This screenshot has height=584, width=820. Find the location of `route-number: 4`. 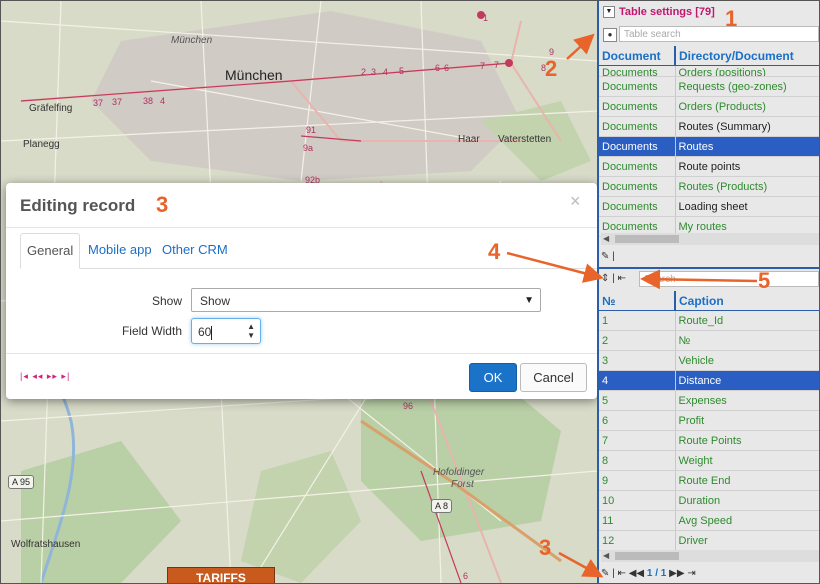

route-number: 4 is located at coordinates (386, 72).